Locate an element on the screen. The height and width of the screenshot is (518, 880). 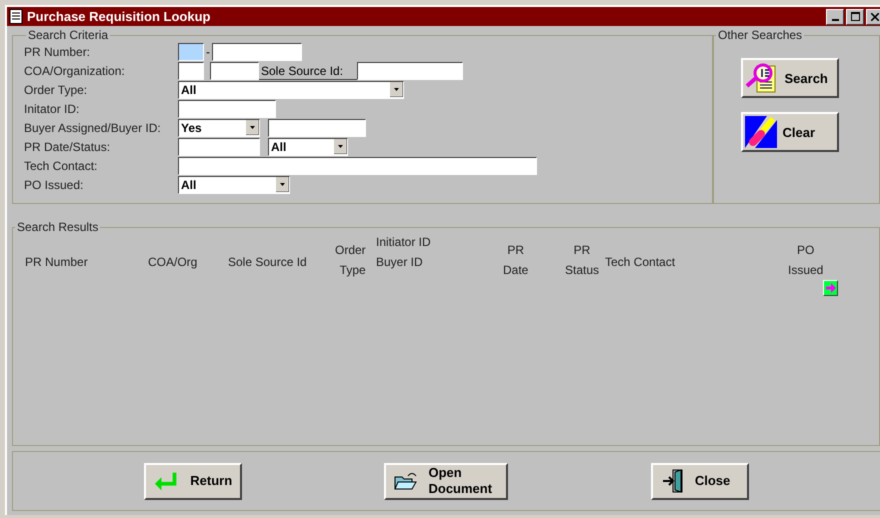
arrow-button is located at coordinates (830, 288).